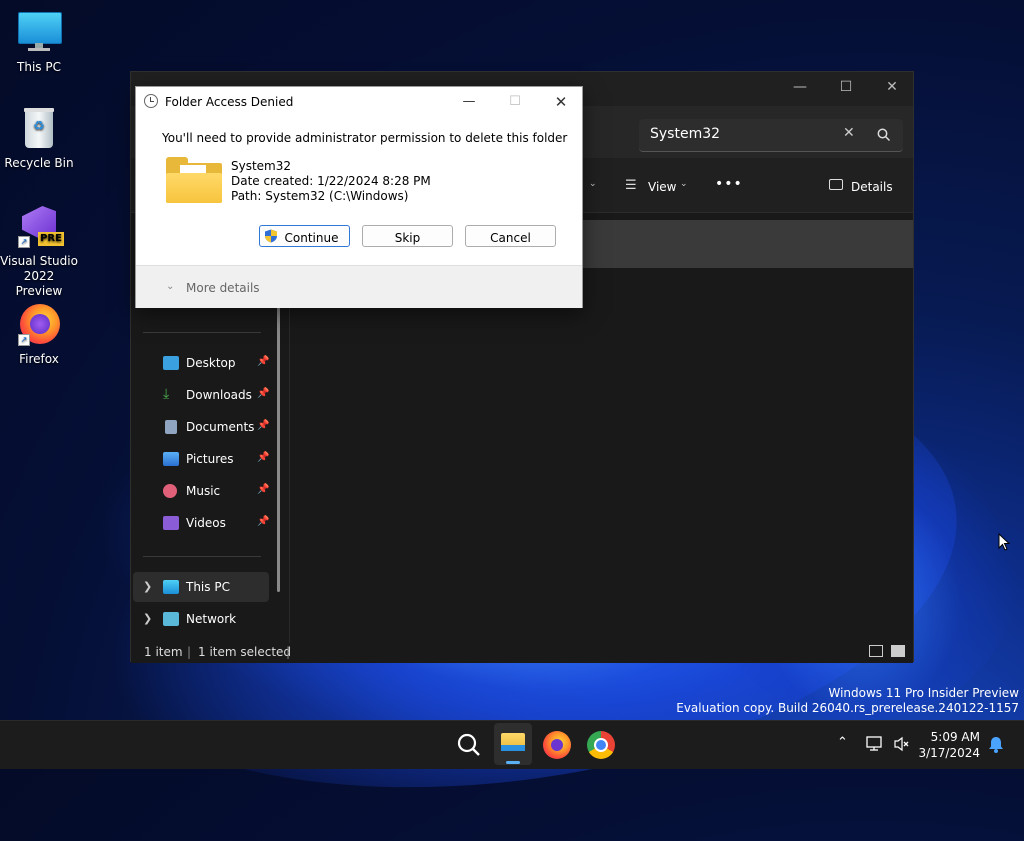 This screenshot has width=1024, height=841. Describe the element at coordinates (513, 744) in the screenshot. I see `file-explorer-taskbar-button` at that location.